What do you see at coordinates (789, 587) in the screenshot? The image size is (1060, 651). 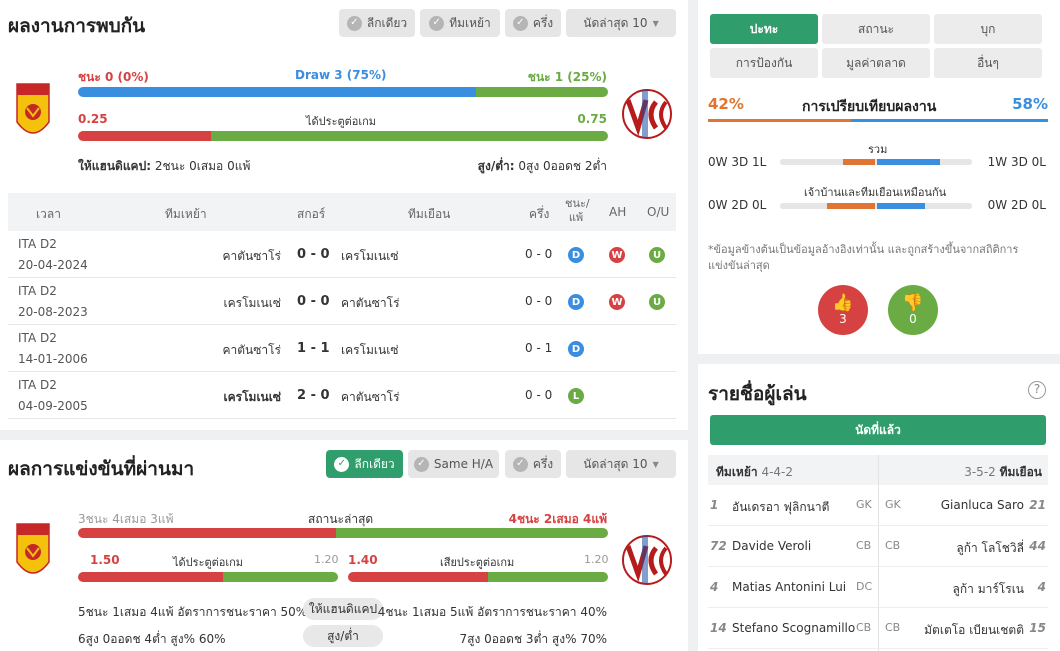 I see `home-player-name: Matias Antonini Lui` at bounding box center [789, 587].